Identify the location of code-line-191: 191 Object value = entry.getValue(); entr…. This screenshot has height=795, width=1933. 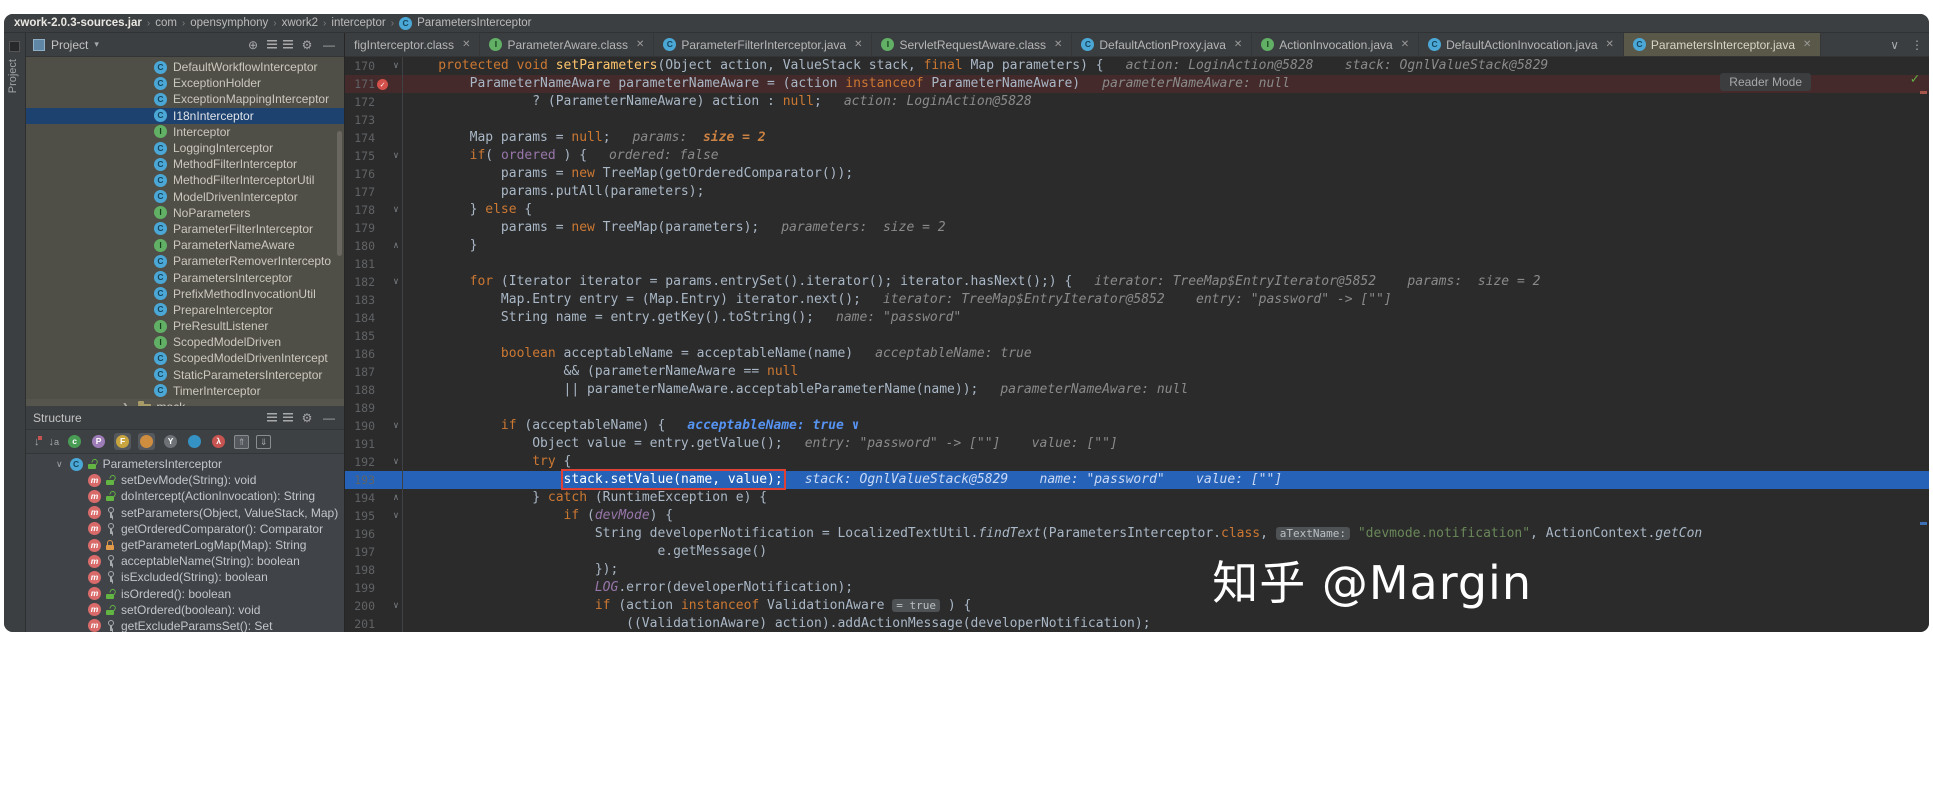
(1137, 444).